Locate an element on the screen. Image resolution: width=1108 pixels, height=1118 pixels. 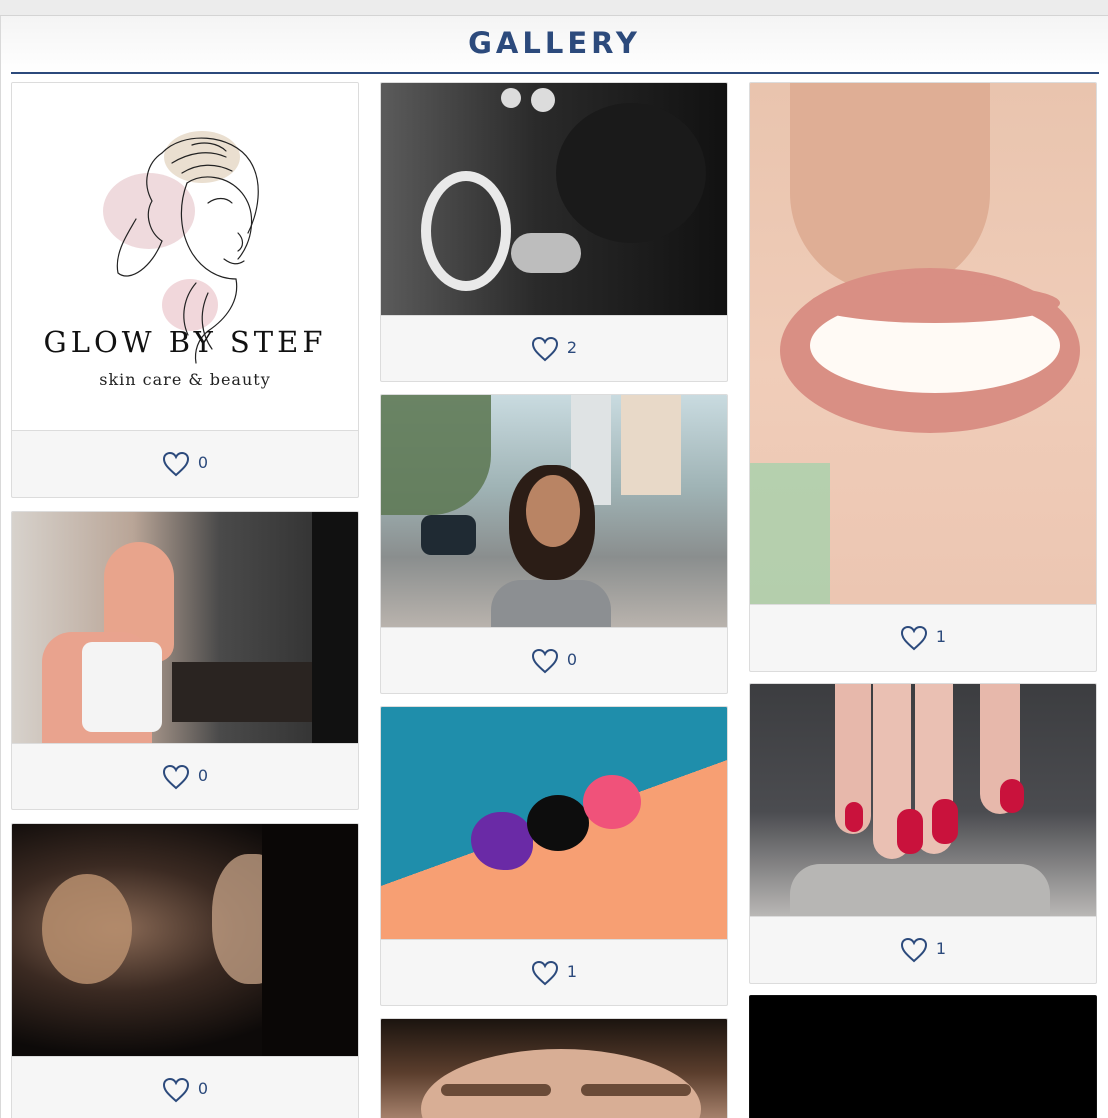
gallery-header: GALLERY is located at coordinates (554, 44).